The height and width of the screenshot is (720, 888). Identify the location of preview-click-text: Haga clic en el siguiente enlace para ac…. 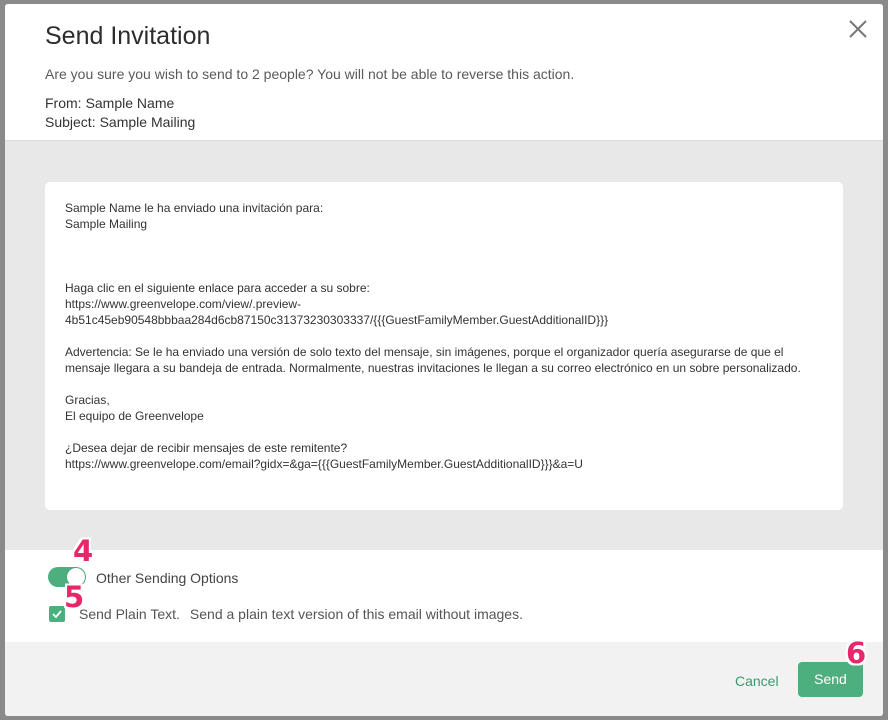
(217, 288).